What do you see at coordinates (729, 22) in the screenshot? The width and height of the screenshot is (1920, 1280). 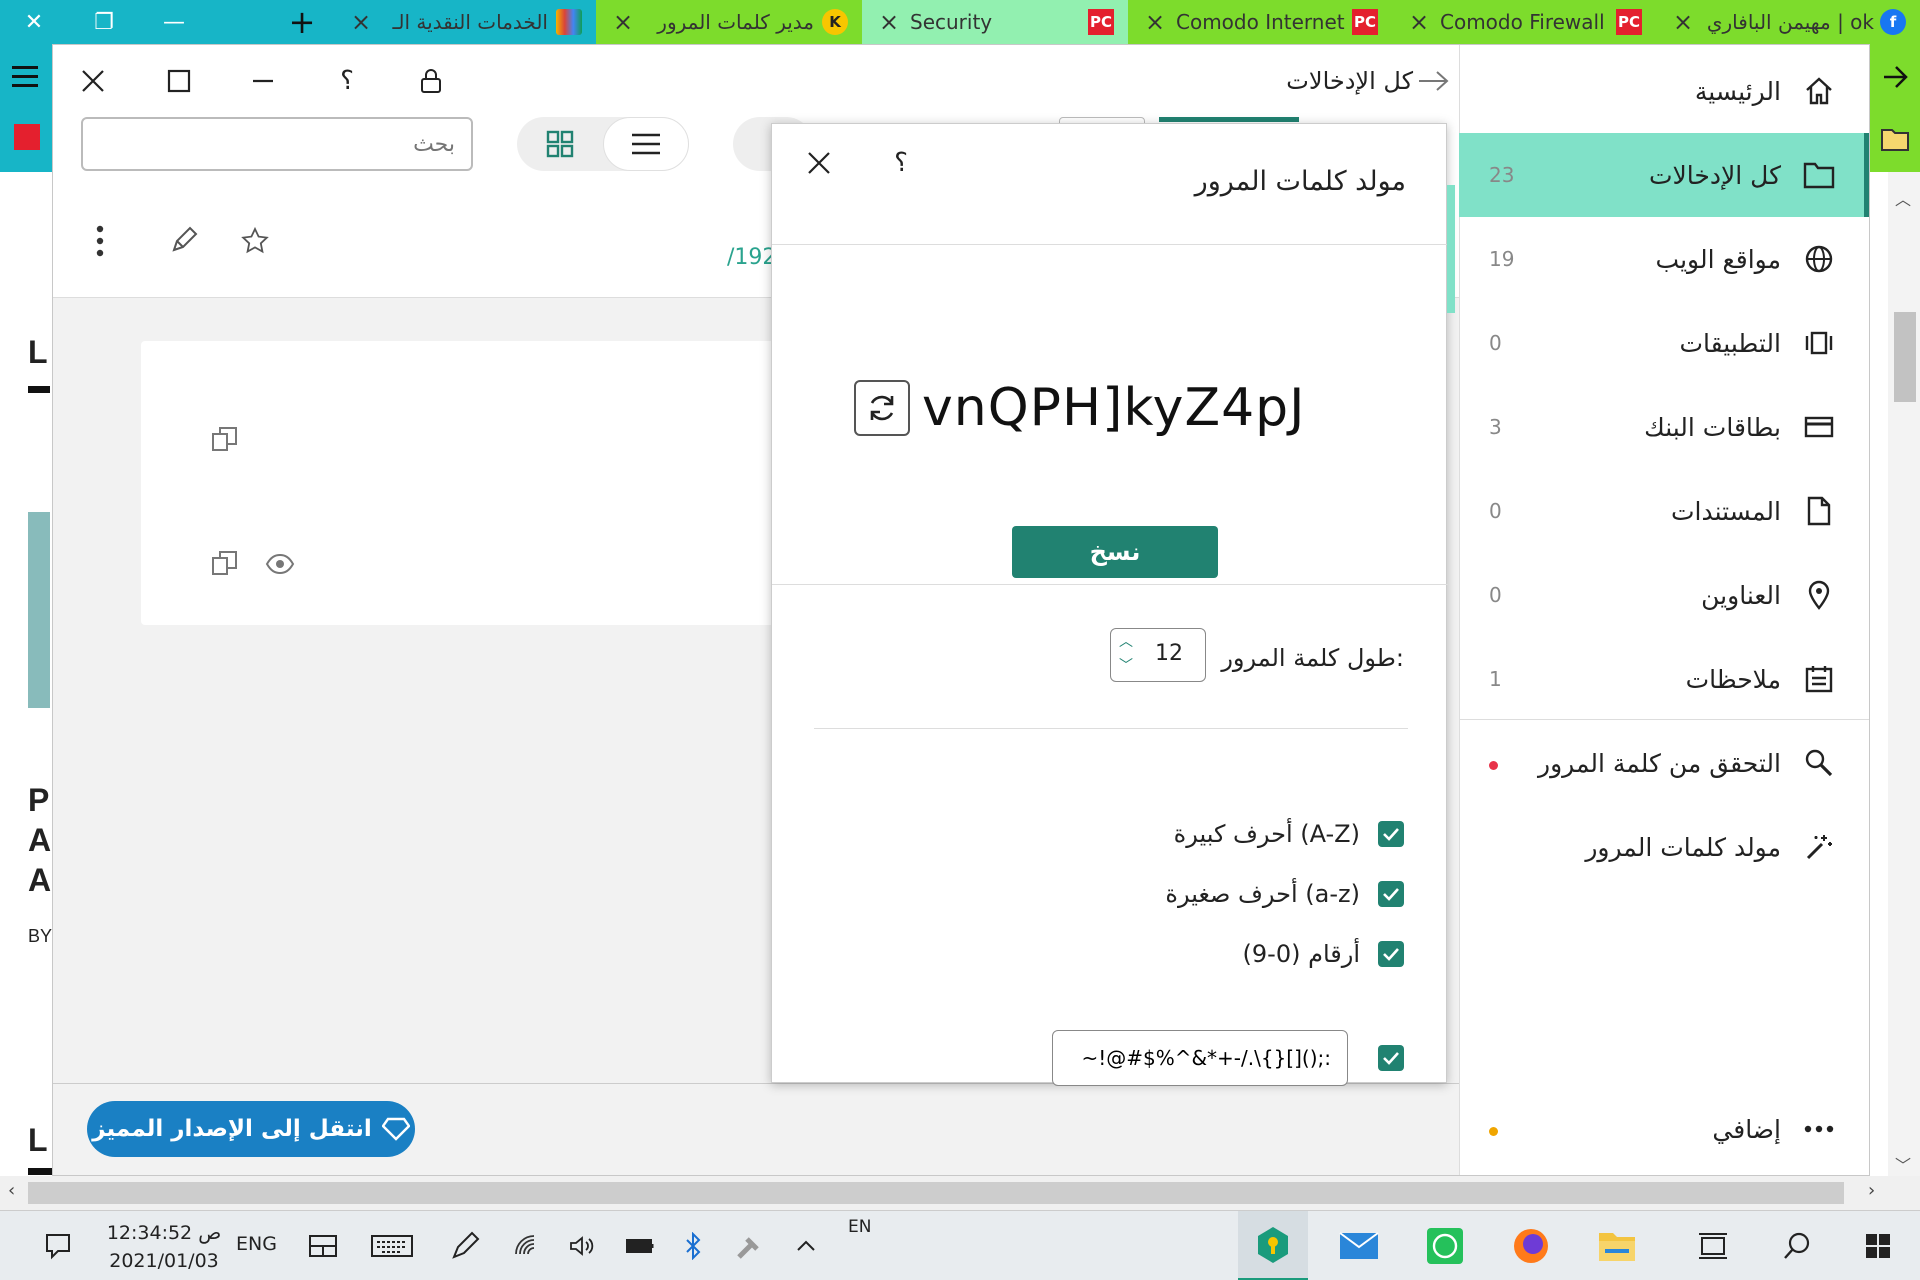 I see `browser-tab: K مدير كلمات المرور ×` at bounding box center [729, 22].